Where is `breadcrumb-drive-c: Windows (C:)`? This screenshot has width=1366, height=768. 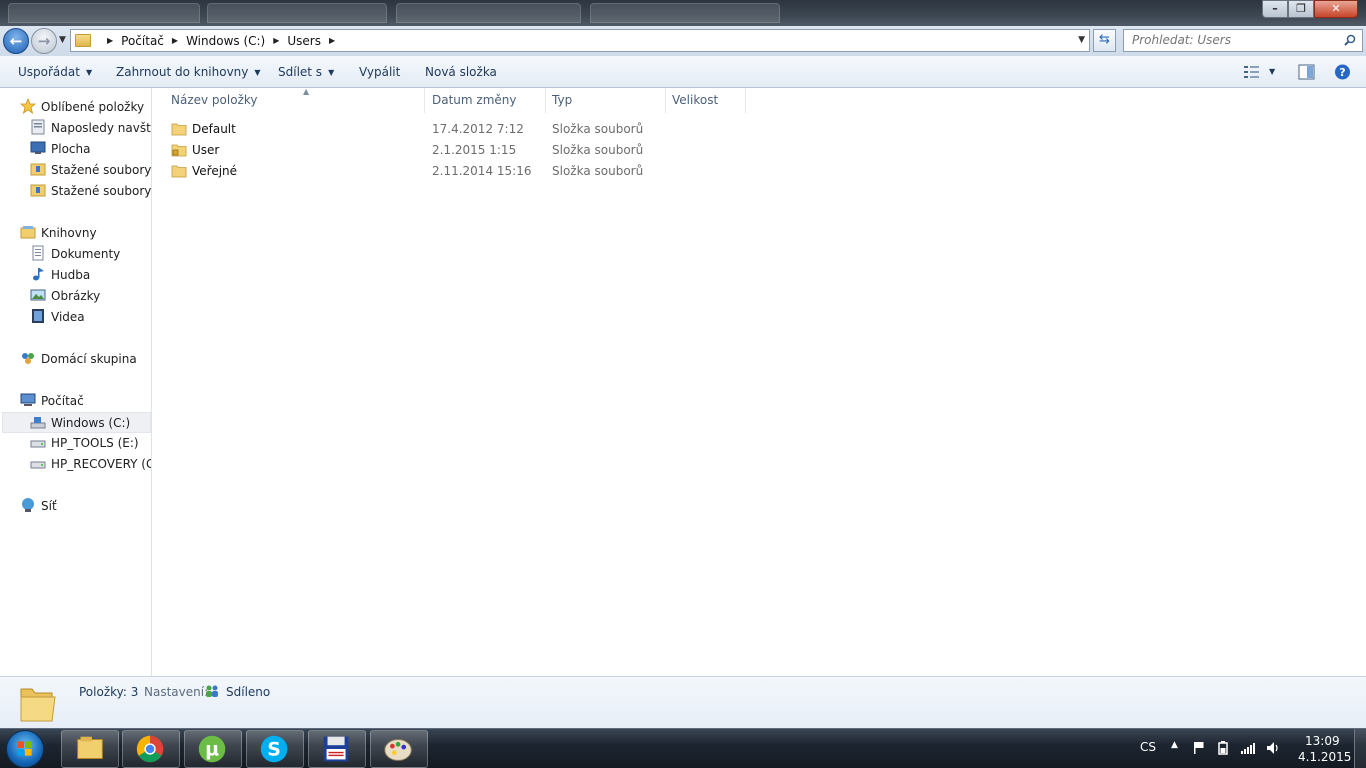
breadcrumb-drive-c: Windows (C:) is located at coordinates (225, 41).